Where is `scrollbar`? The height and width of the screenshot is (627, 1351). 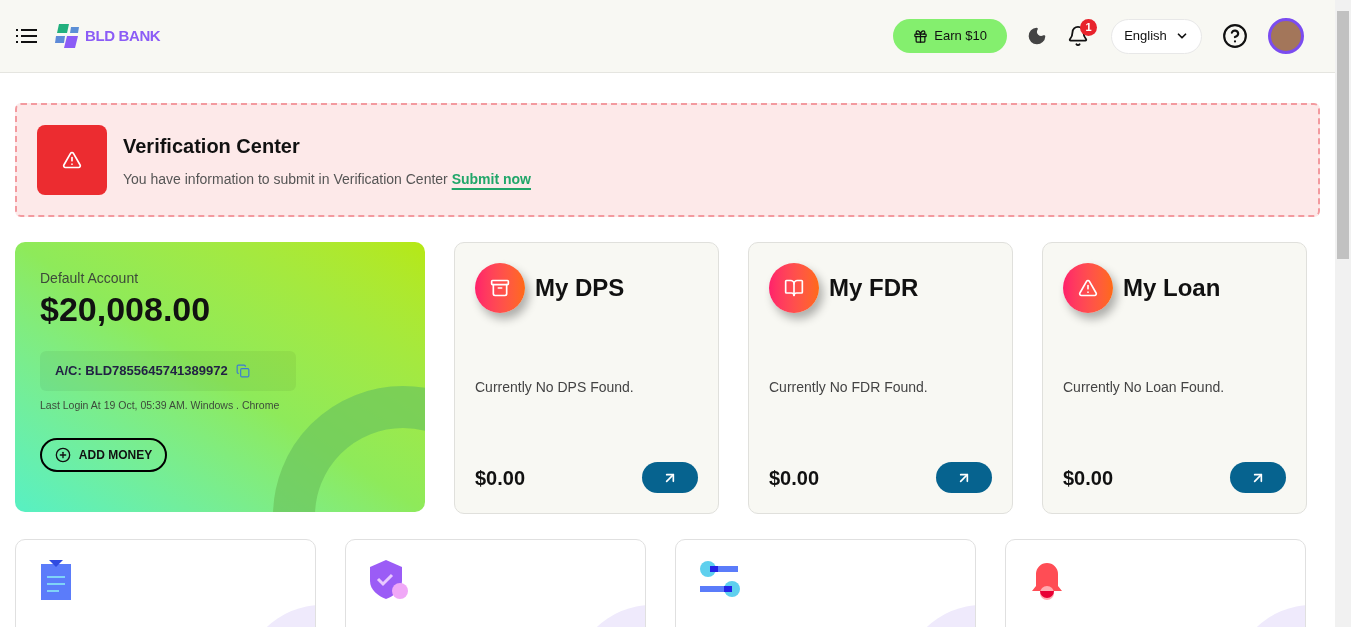 scrollbar is located at coordinates (1343, 313).